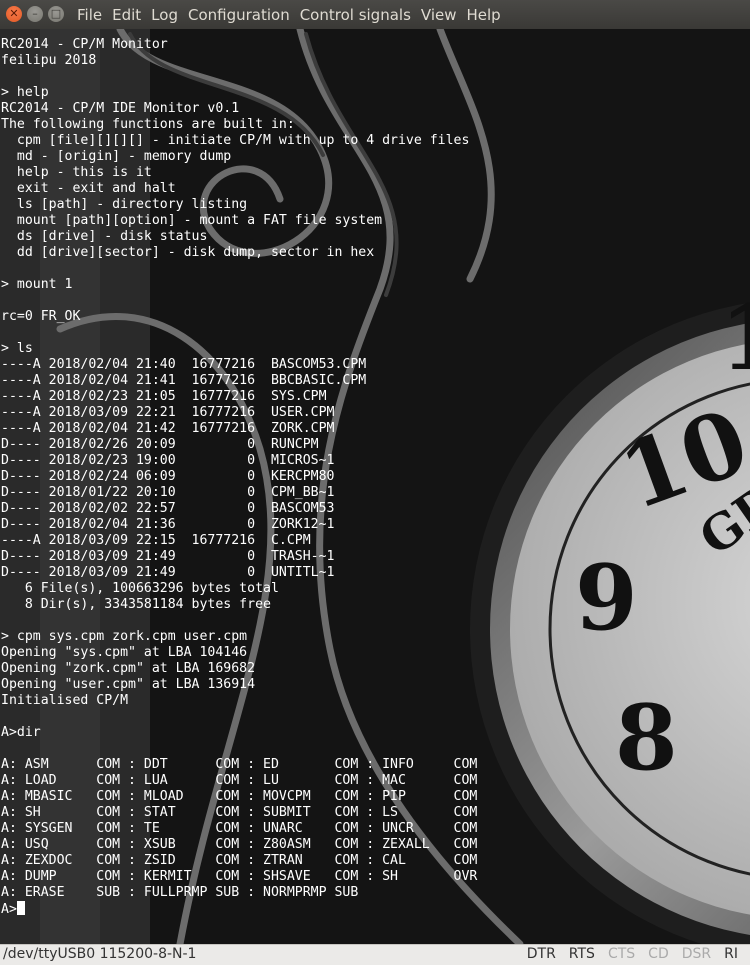  What do you see at coordinates (156, 540) in the screenshot?
I see `terminal-line: ----A 2018/03/09 22:15 16777216 C.CPM` at bounding box center [156, 540].